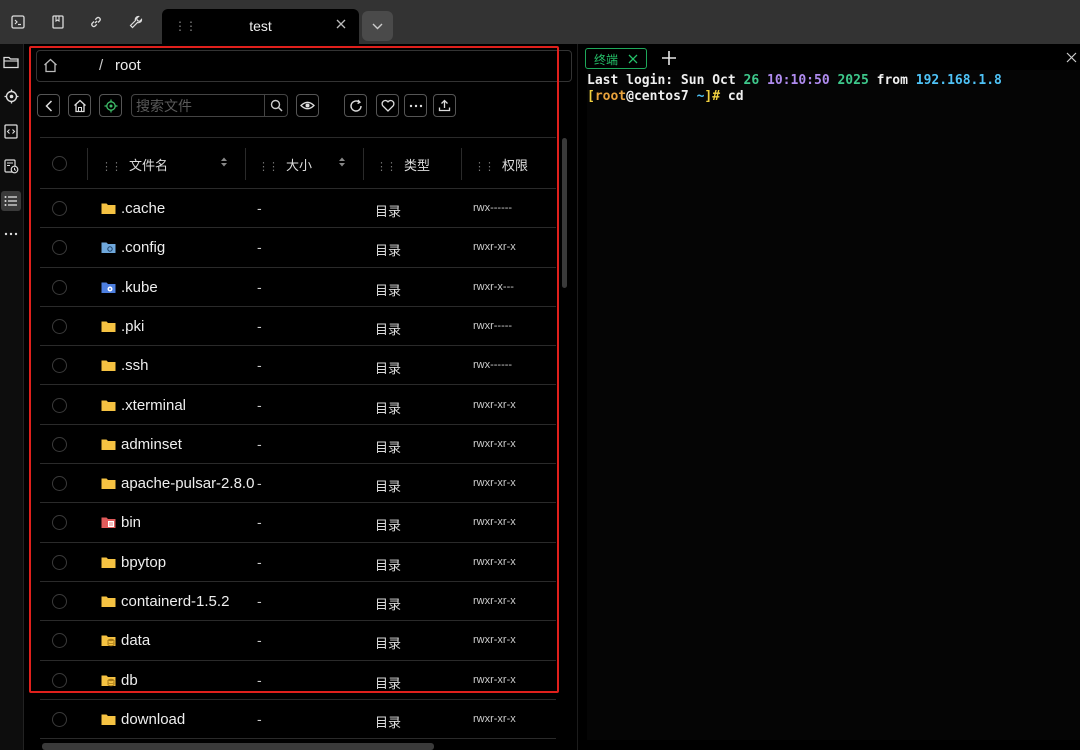 The height and width of the screenshot is (750, 1080). I want to click on column-header-type: ⋮⋮ 类型, so click(403, 164).